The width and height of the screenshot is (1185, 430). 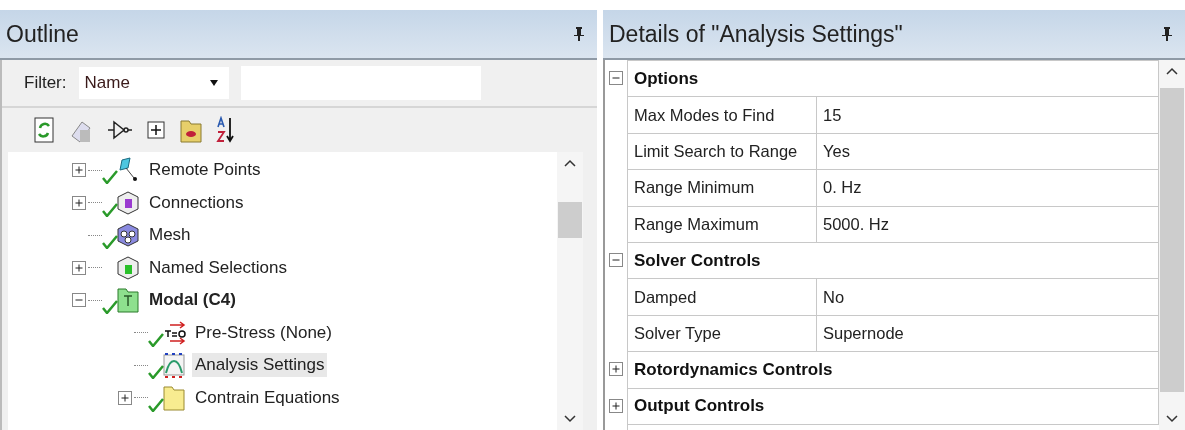 I want to click on property-name: Limit Search to Range, so click(x=722, y=151).